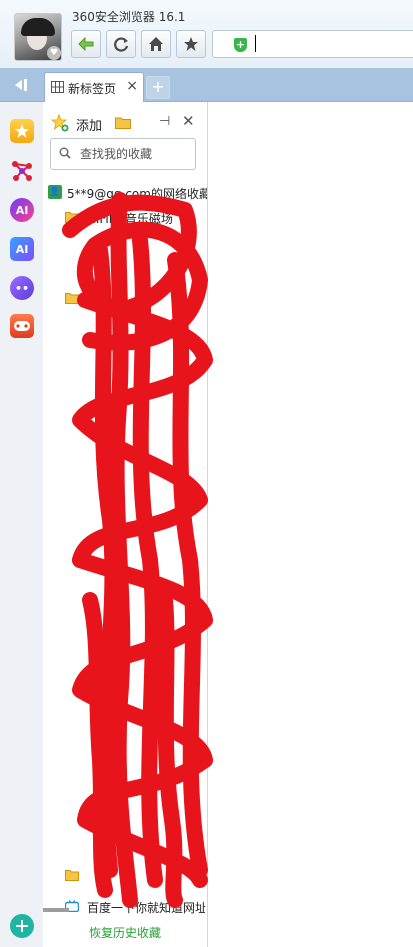  I want to click on add-favorite-star-icon, so click(60, 123).